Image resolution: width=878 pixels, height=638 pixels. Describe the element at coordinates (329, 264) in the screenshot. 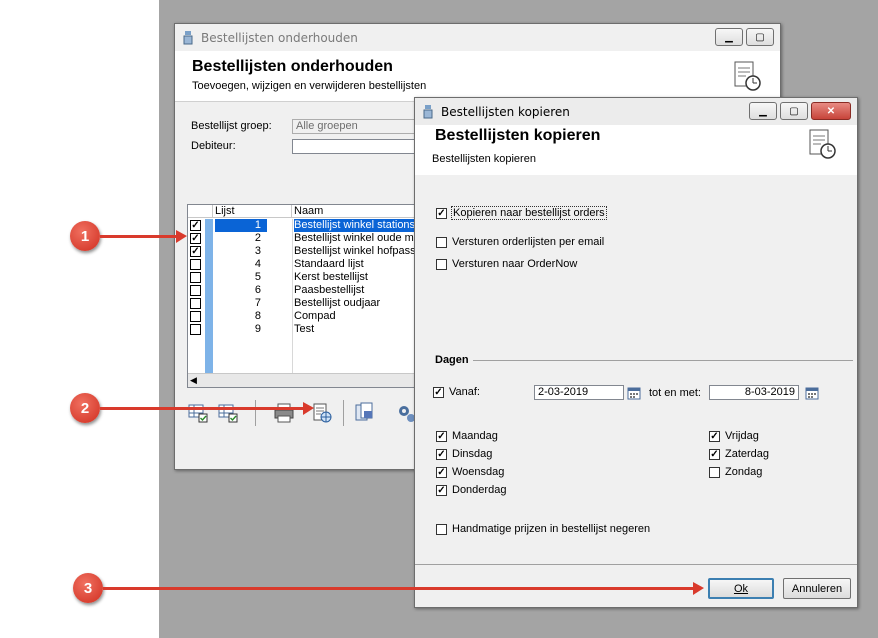

I see `row-list-name: Standaard lijst` at that location.